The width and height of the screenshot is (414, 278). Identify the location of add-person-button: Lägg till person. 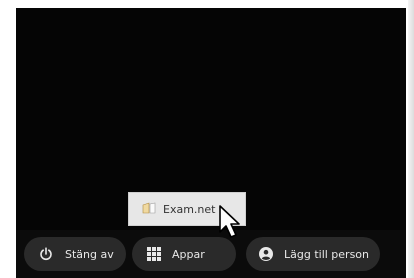
(313, 254).